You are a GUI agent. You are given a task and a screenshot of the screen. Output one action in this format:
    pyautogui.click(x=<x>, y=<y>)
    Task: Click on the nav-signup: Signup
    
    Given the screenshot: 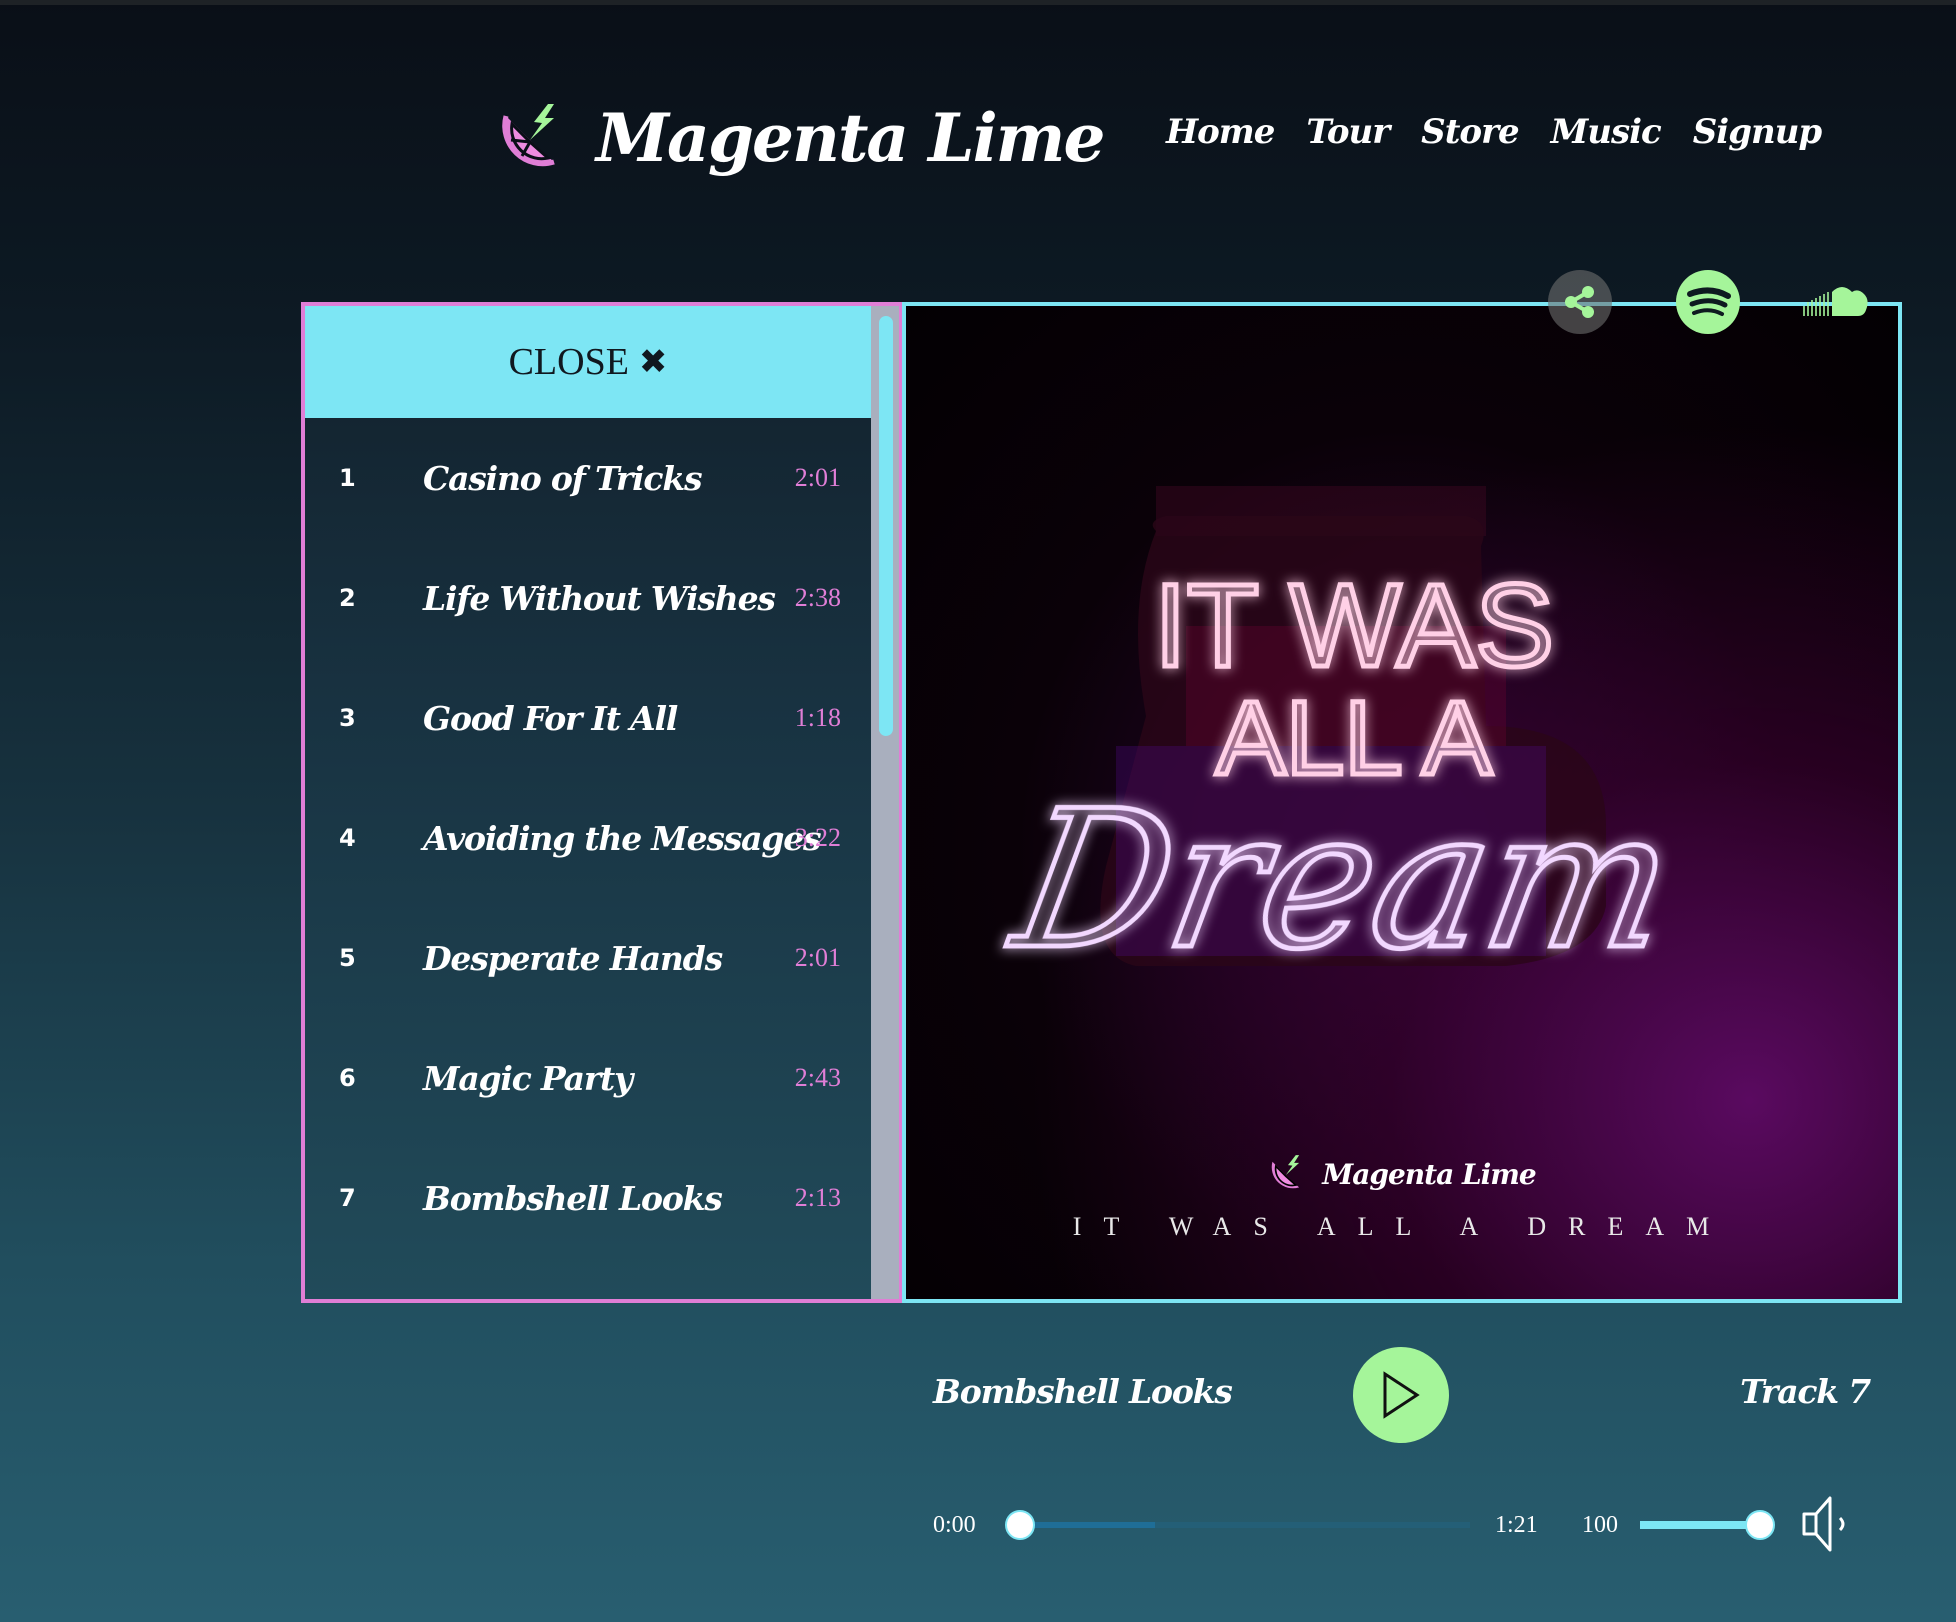 What is the action you would take?
    pyautogui.click(x=1757, y=132)
    